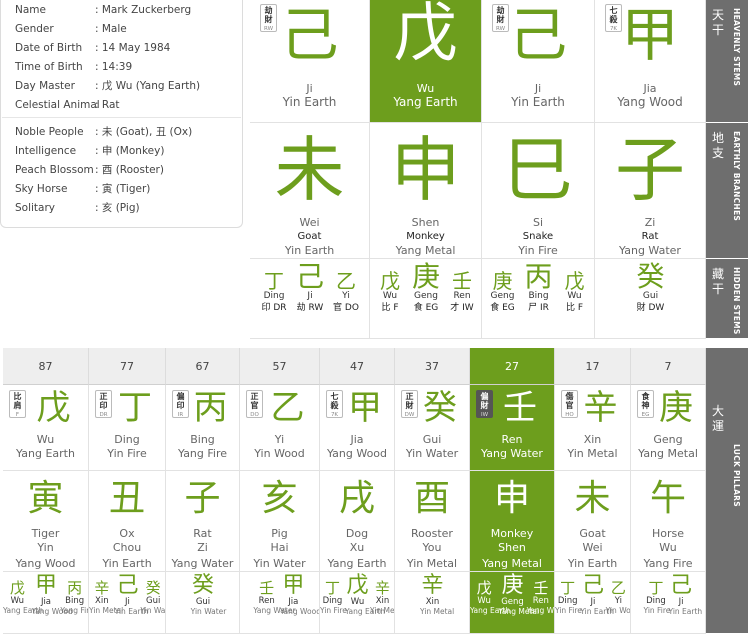 The height and width of the screenshot is (634, 748). I want to click on luck-branch-character: 酉, so click(431, 498).